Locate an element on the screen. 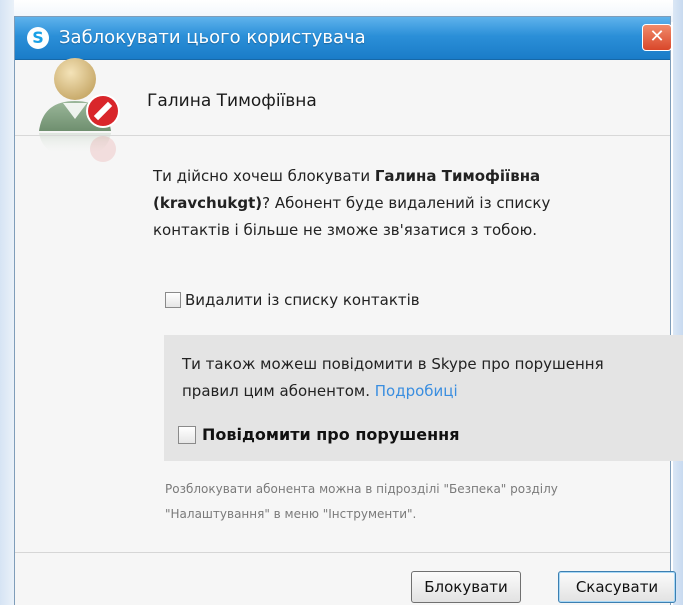 Image resolution: width=683 pixels, height=605 pixels. footer-divider is located at coordinates (342, 552).